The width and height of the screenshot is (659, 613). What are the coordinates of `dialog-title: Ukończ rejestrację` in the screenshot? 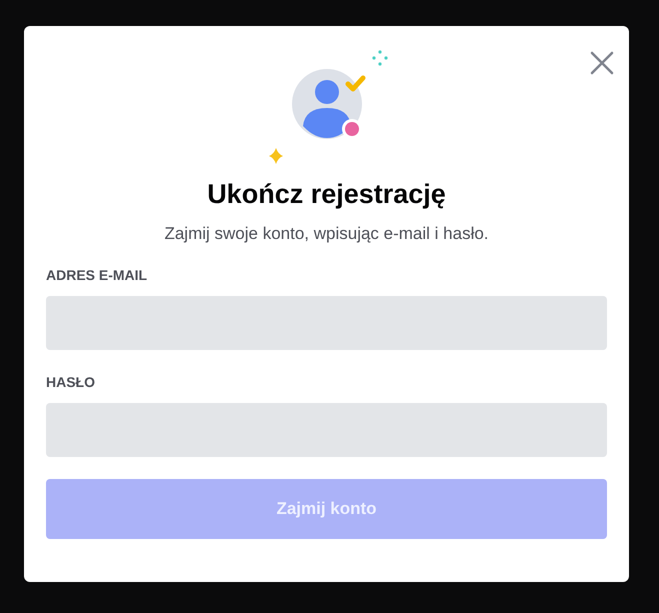 It's located at (326, 194).